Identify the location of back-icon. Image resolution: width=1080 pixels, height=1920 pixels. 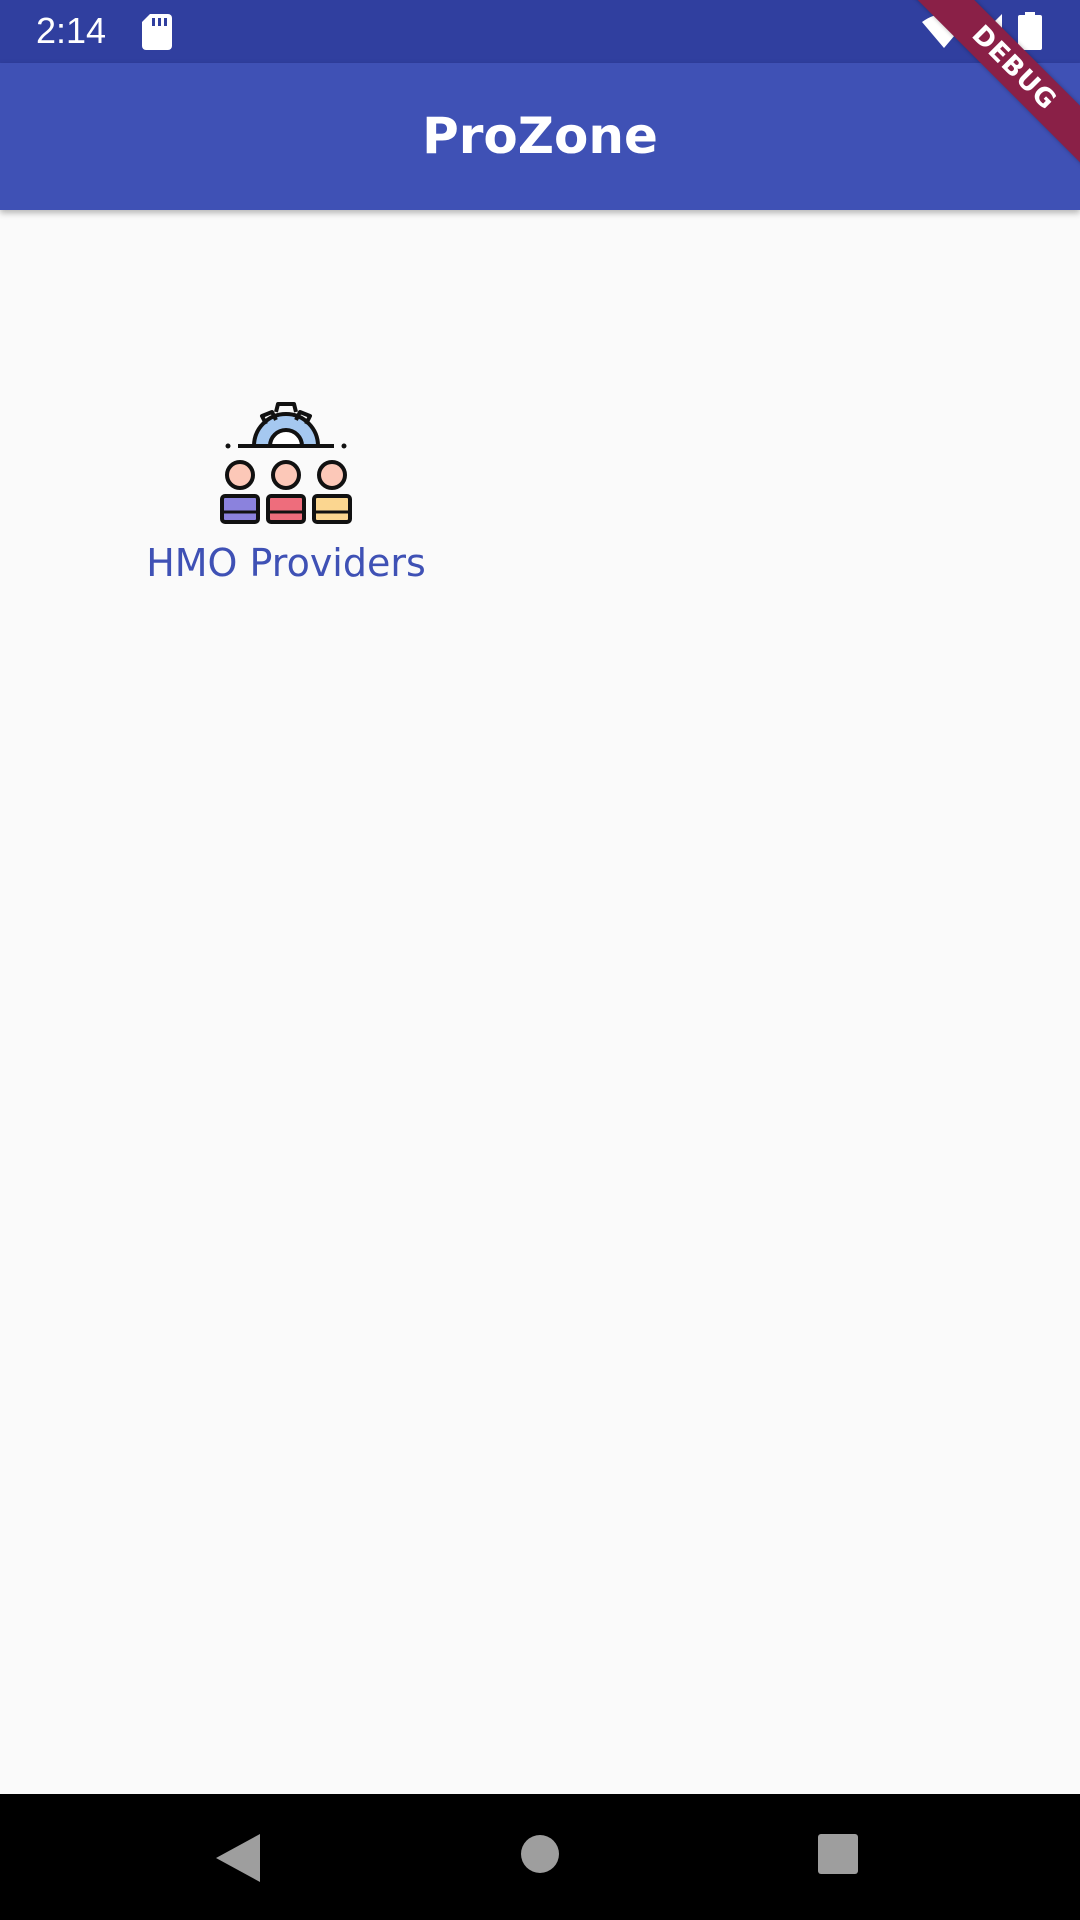
(238, 1858).